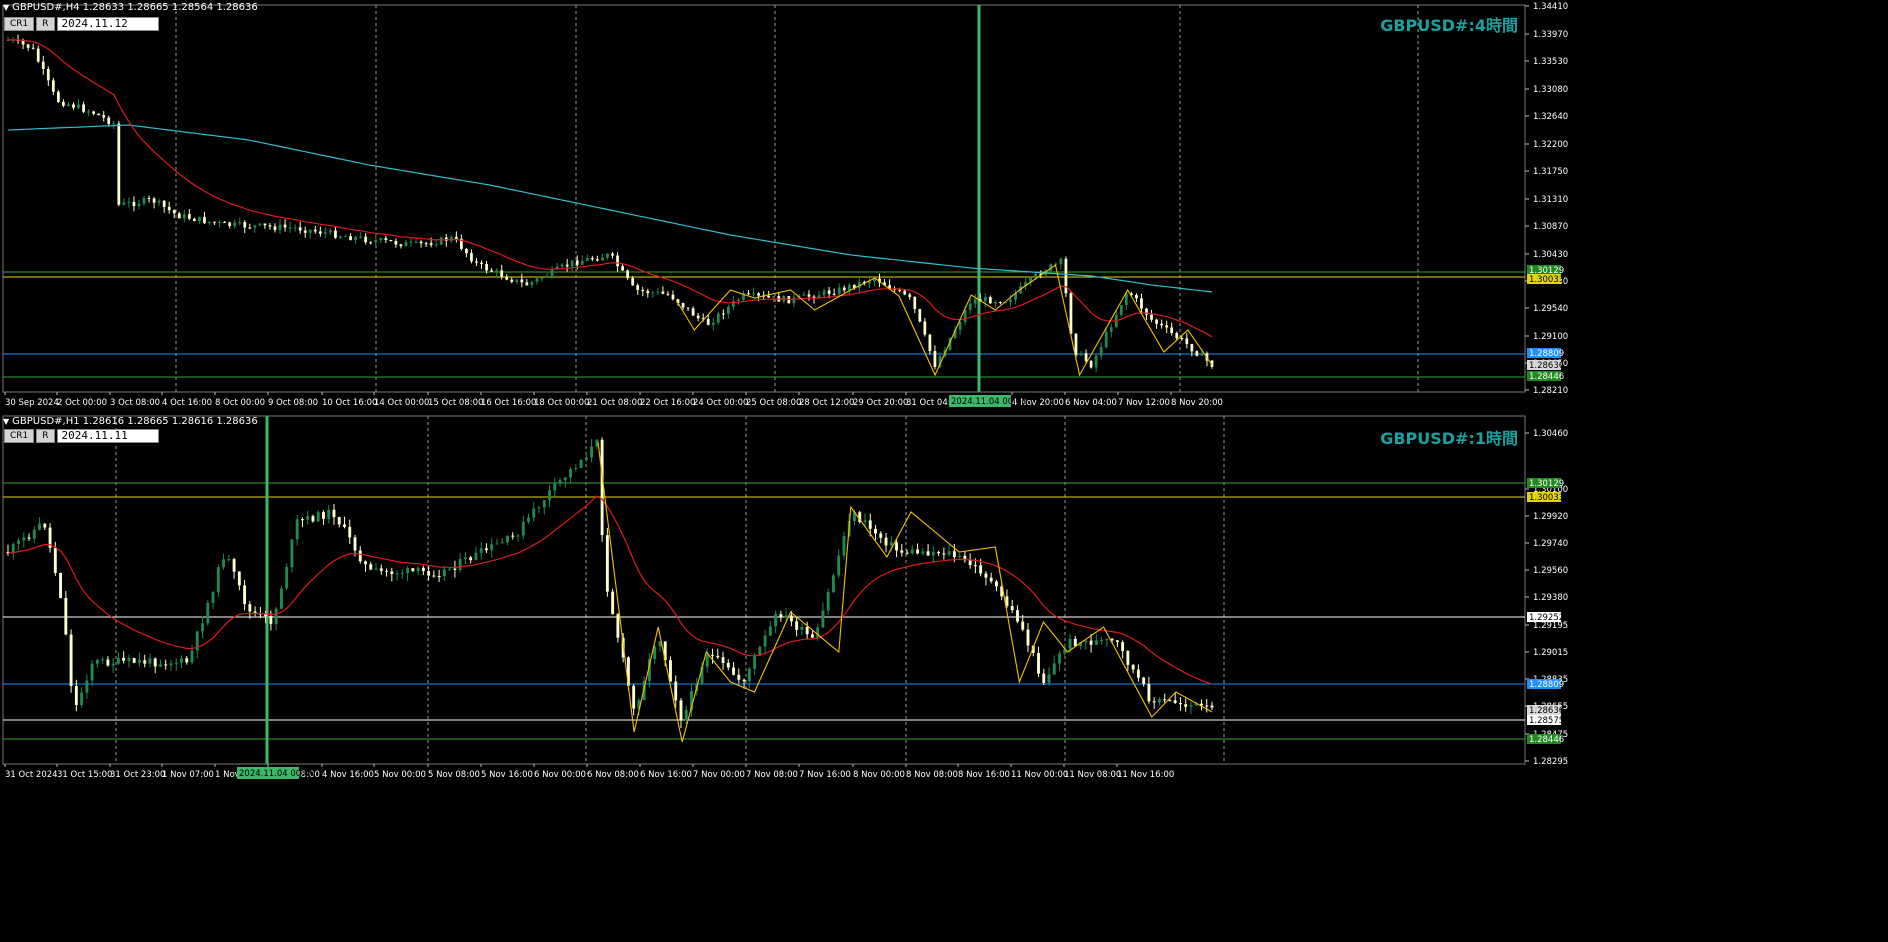 The height and width of the screenshot is (942, 1888). What do you see at coordinates (508, 403) in the screenshot?
I see `x-axis-tick-label: 16 Oct 16:00` at bounding box center [508, 403].